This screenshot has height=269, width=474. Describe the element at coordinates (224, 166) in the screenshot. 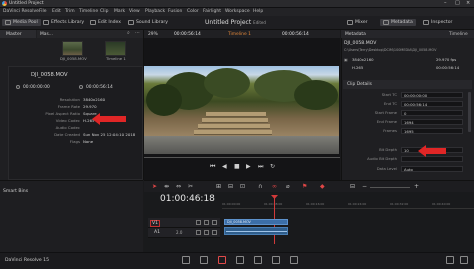

I see `reverse-icon: ◀` at that location.